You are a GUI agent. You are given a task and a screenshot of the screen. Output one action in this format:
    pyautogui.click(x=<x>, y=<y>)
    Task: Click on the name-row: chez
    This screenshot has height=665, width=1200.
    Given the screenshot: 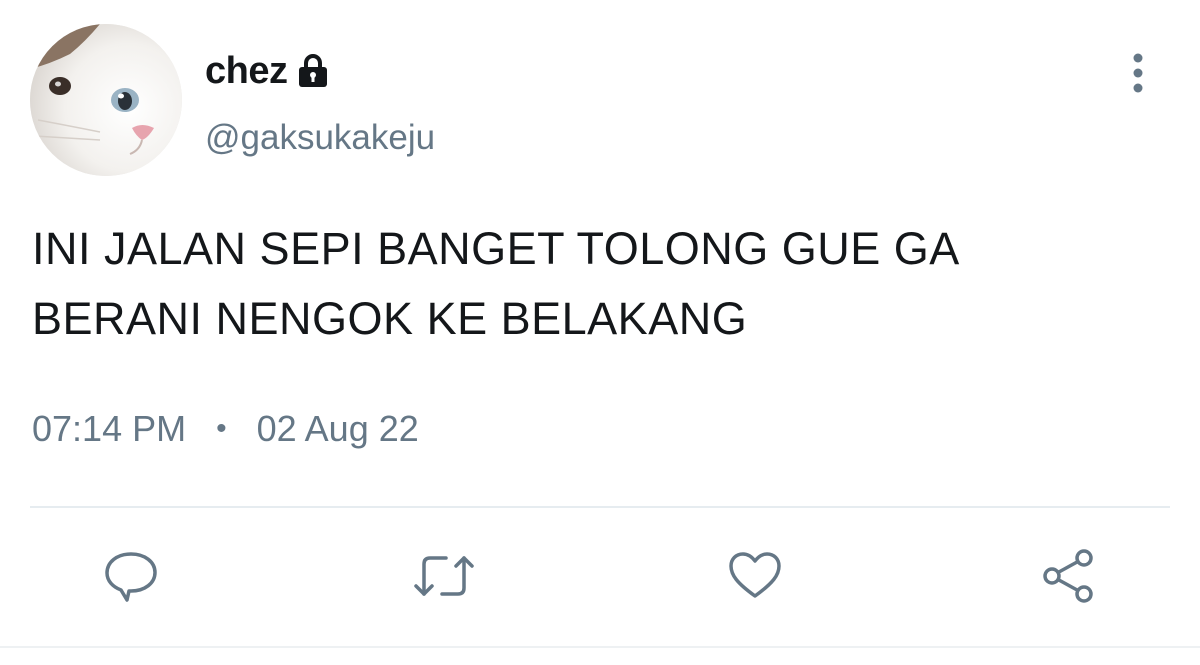 What is the action you would take?
    pyautogui.click(x=268, y=71)
    